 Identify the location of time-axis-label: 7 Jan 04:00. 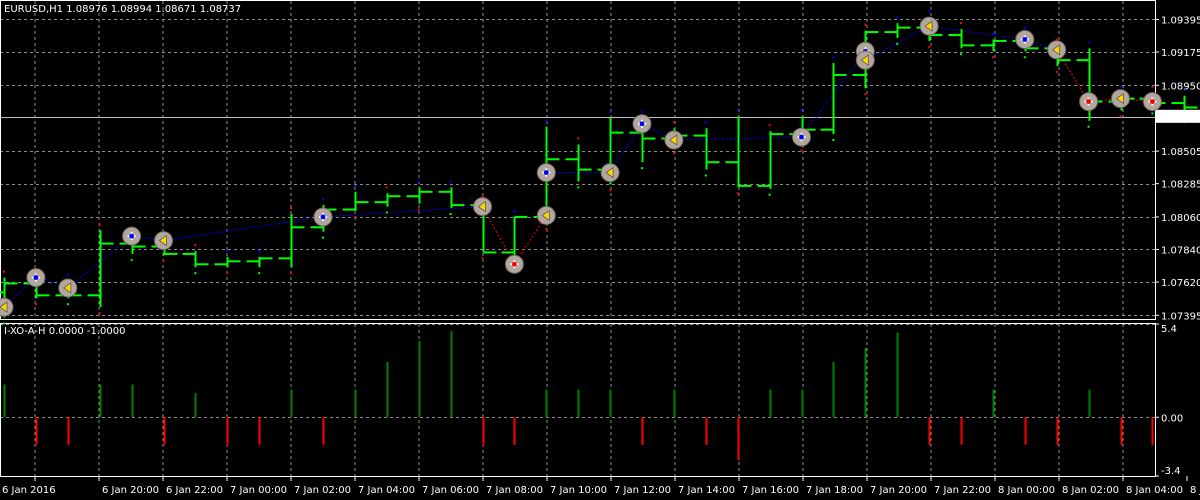
(386, 490).